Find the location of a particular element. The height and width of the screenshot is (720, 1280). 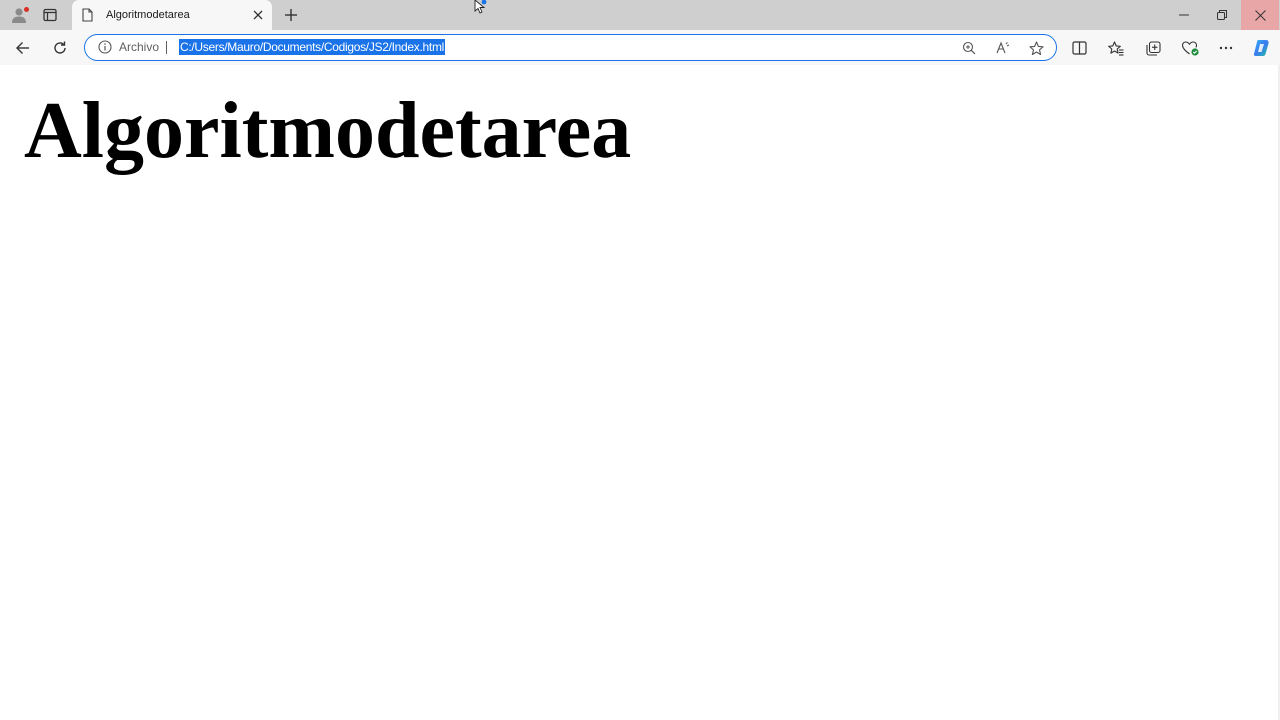

back-button is located at coordinates (23, 48).